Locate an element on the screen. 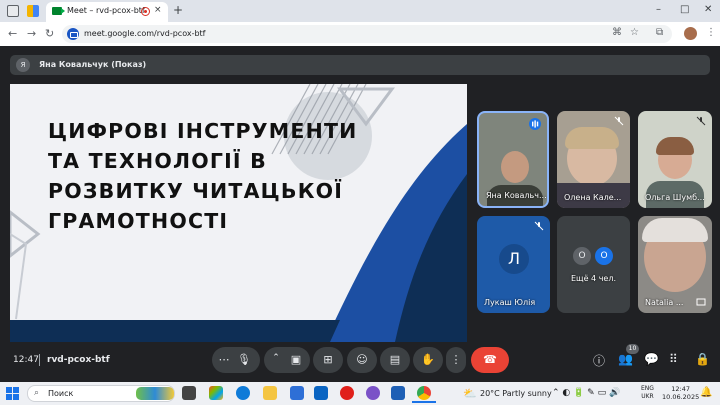 The width and height of the screenshot is (720, 405). browser-tab-strip: Meet – rvd-pcox-btf × + – □ ✕ is located at coordinates (360, 11).